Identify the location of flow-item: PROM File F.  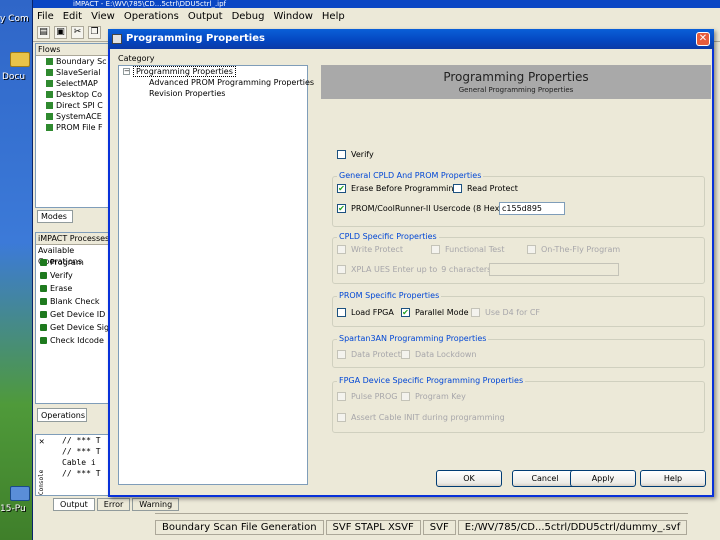
(73, 127).